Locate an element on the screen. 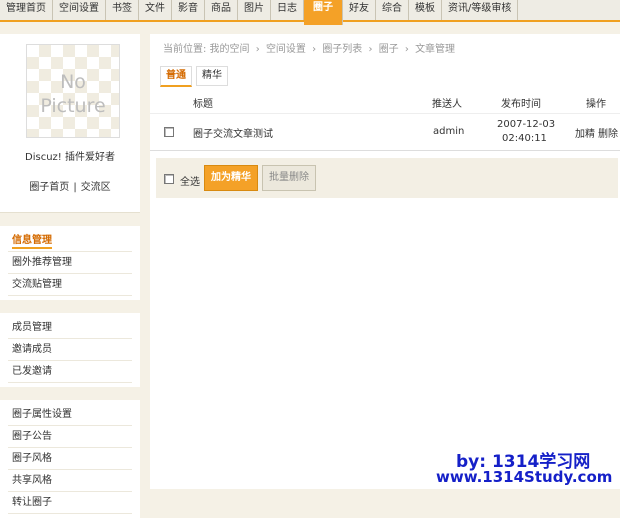  tab-normal: 普通 is located at coordinates (176, 76).